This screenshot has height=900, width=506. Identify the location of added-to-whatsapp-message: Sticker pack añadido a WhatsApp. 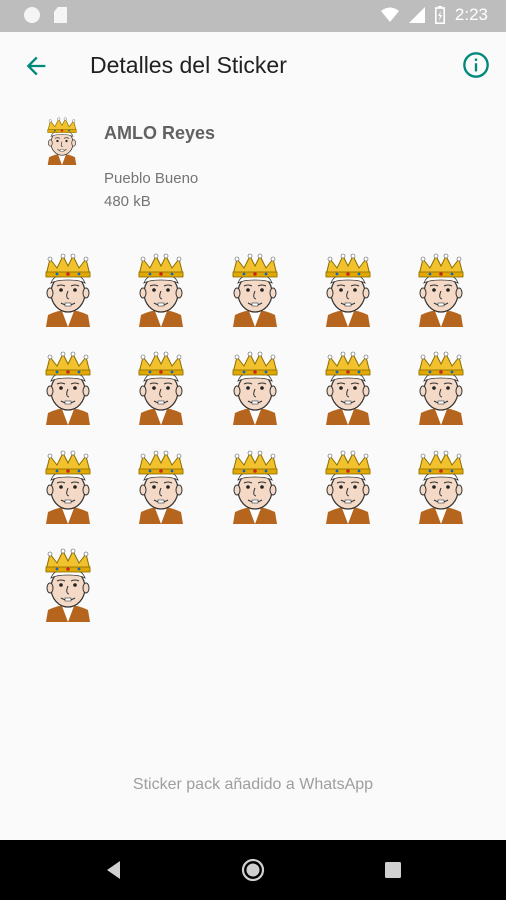
(253, 784).